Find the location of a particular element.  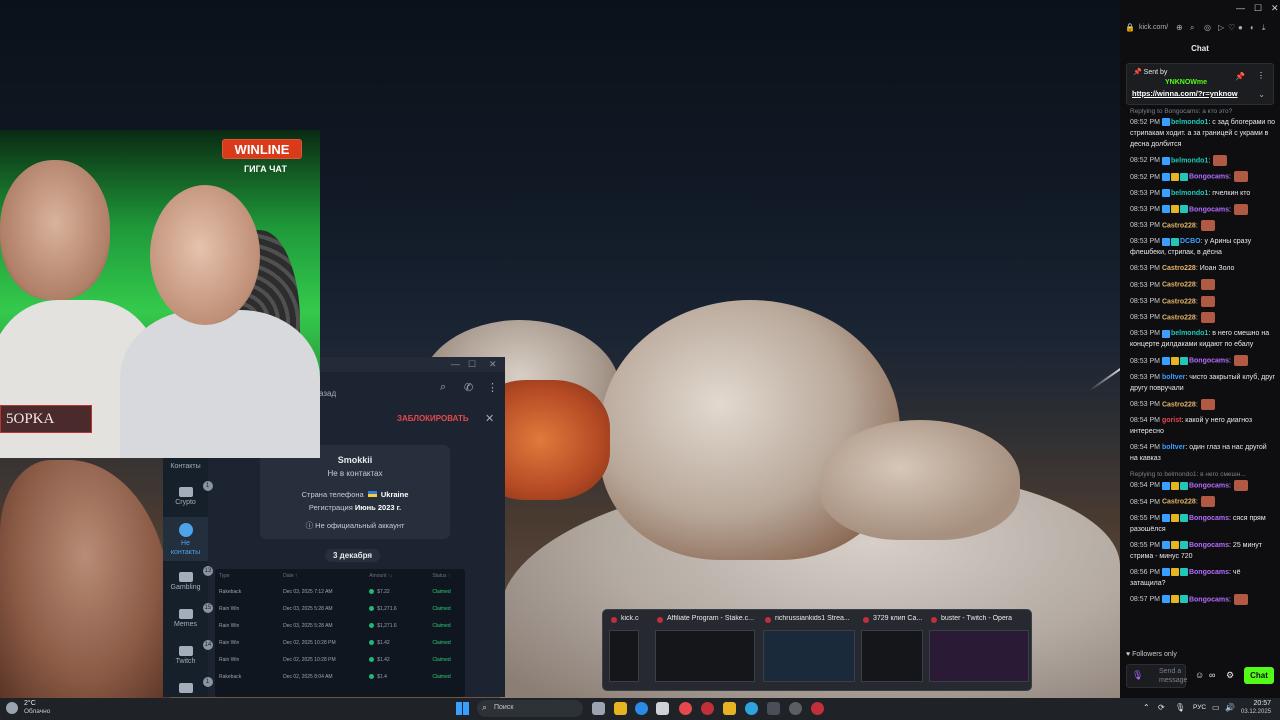

chat-message: 08:52 PM Bongocams: is located at coordinates (1203, 177).